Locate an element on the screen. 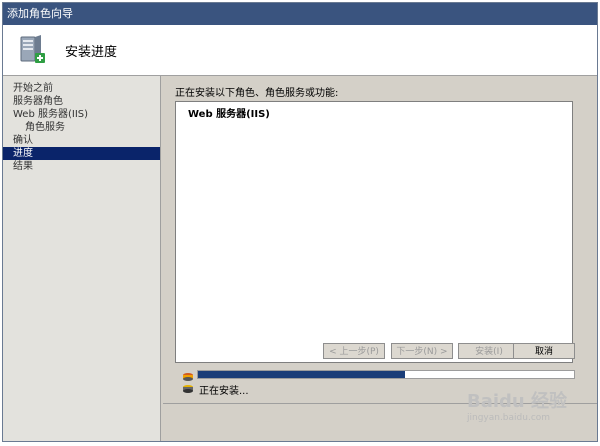  nav-item-4: 确认 is located at coordinates (81, 140).